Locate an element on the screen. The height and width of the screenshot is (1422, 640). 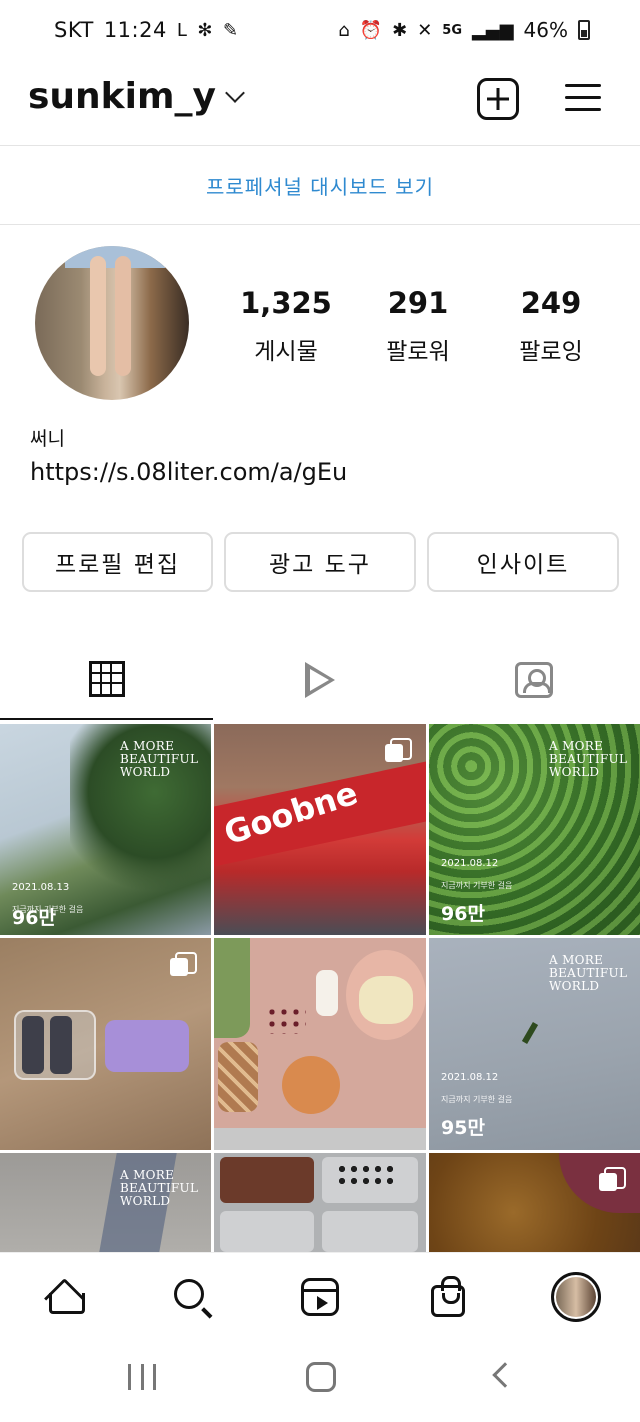
clock: 11:24 is located at coordinates (135, 30).